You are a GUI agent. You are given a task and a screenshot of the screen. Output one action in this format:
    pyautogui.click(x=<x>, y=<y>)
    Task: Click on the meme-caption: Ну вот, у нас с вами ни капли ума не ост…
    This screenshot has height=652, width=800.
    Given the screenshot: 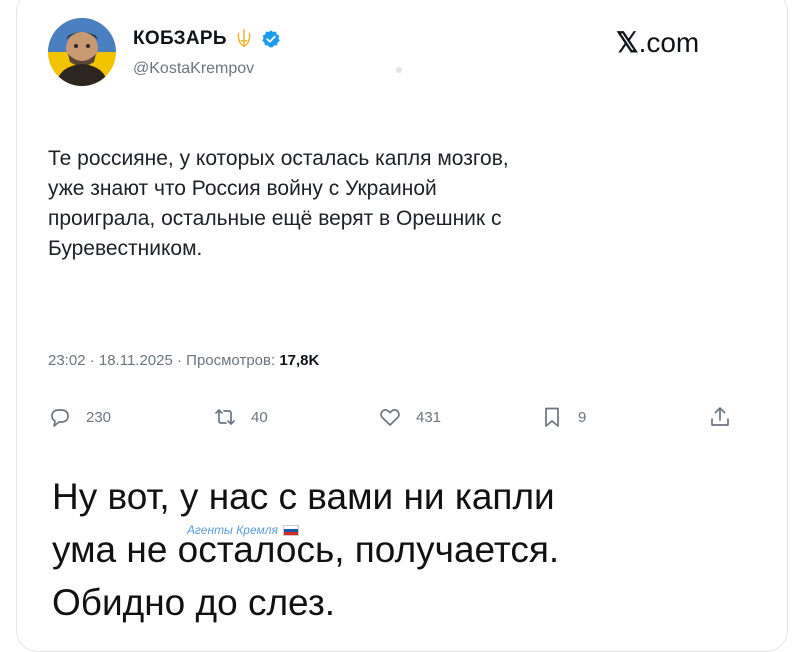 What is the action you would take?
    pyautogui.click(x=306, y=549)
    